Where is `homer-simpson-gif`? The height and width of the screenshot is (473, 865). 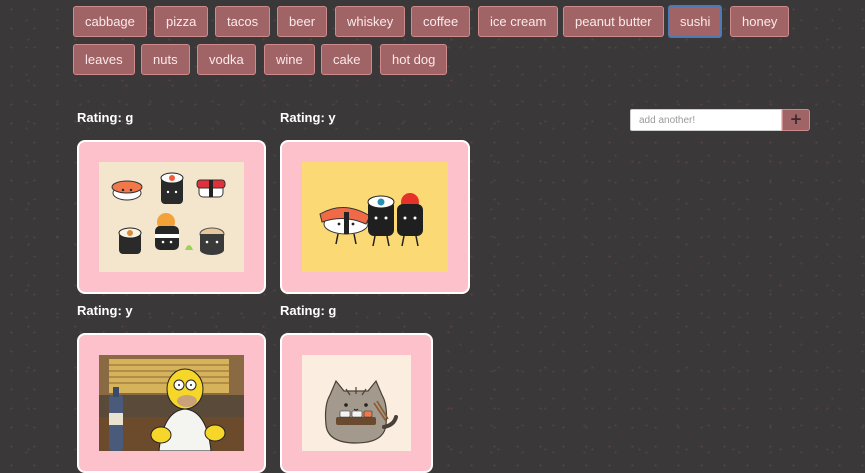 homer-simpson-gif is located at coordinates (171, 403).